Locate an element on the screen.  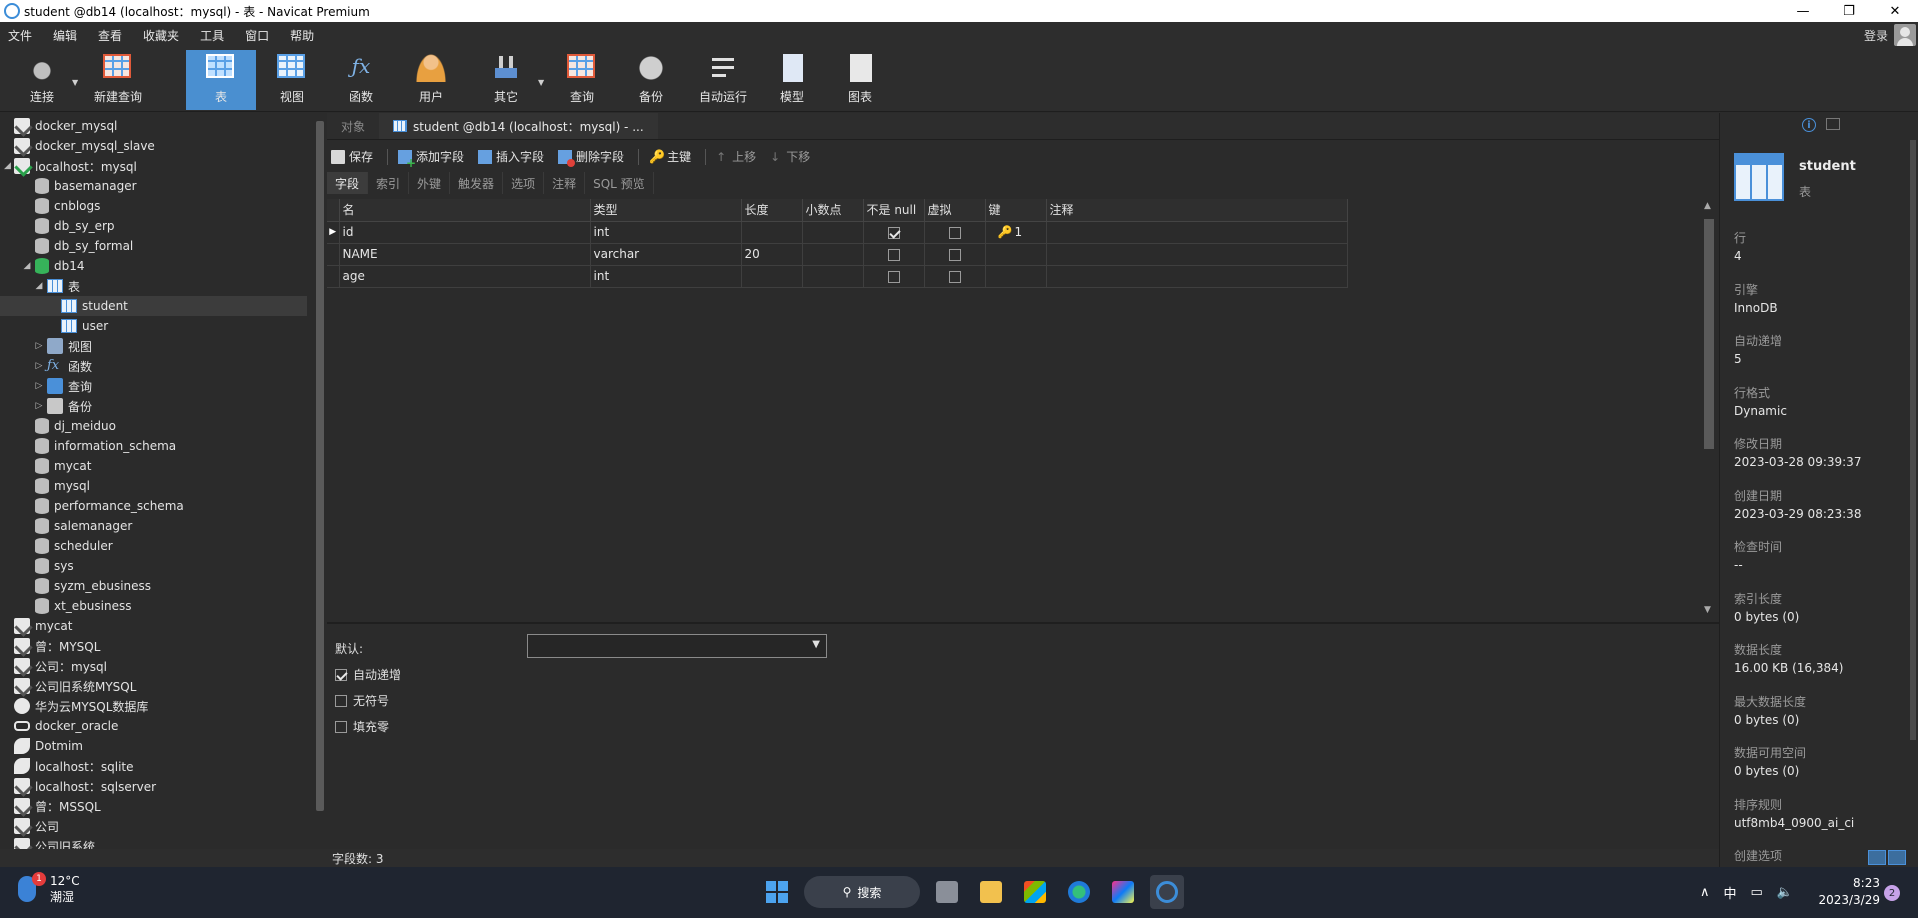
menu-help: 帮助 is located at coordinates (304, 35).